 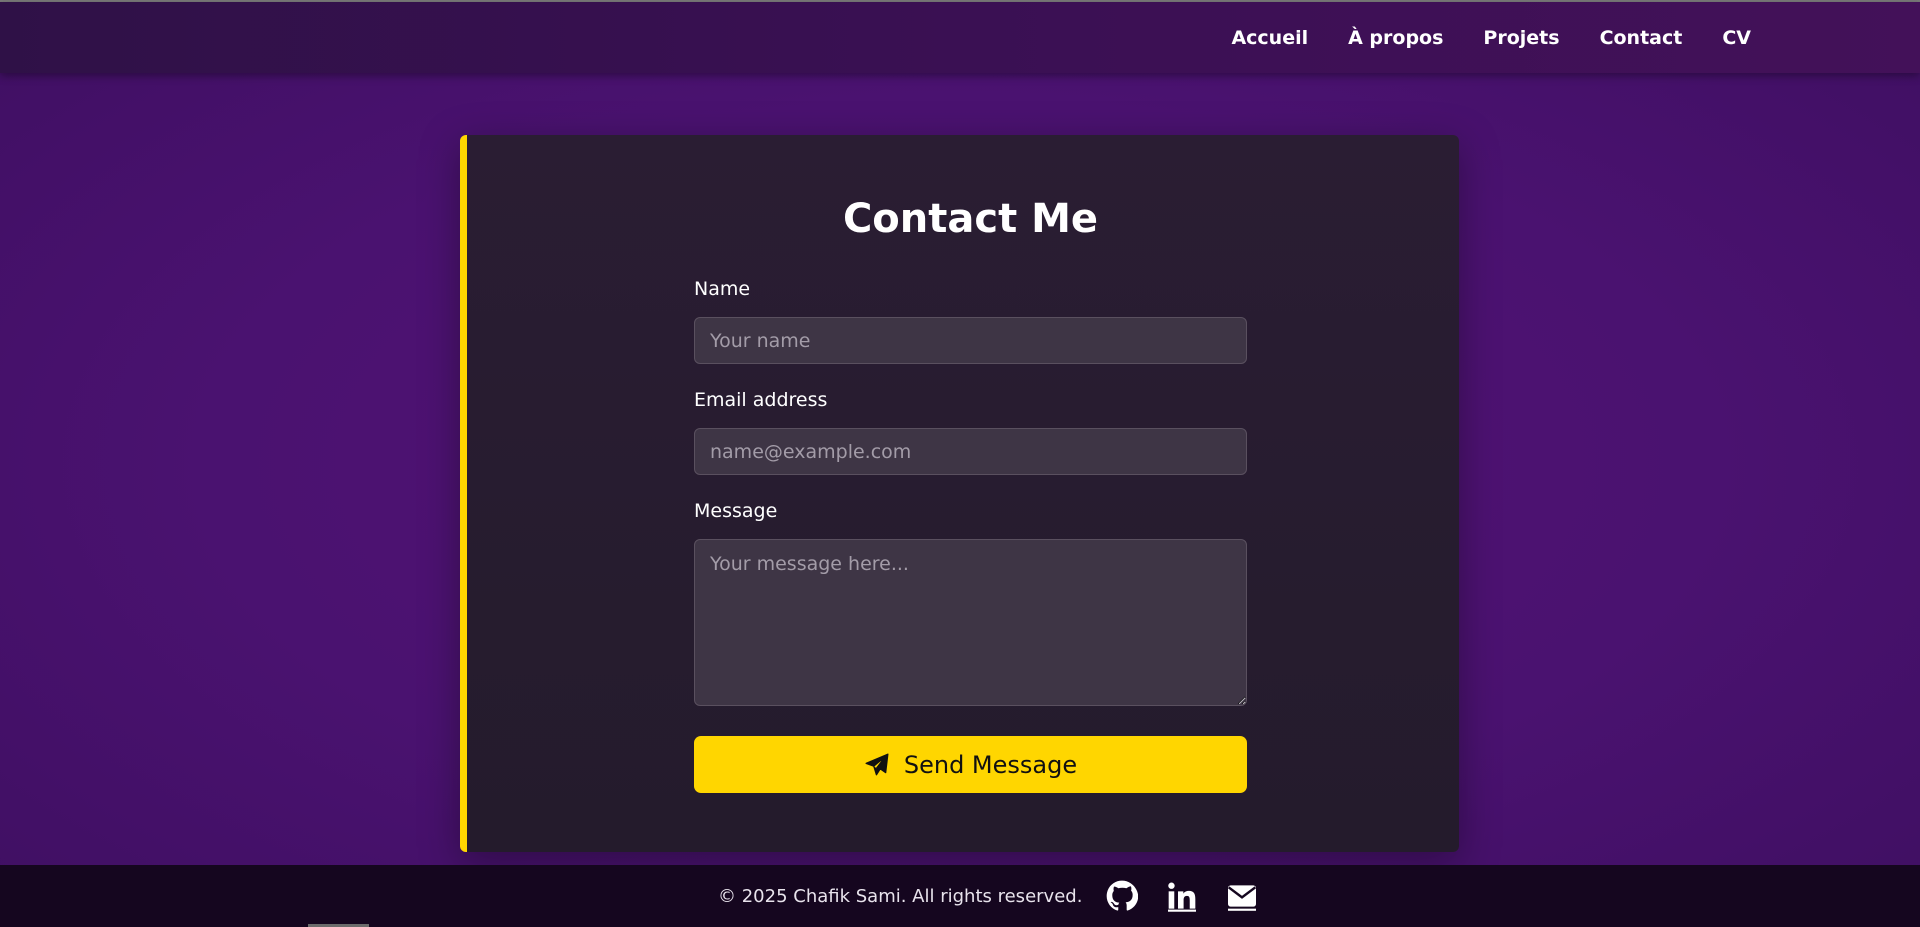 What do you see at coordinates (990, 764) in the screenshot?
I see `send-message-label: Send Message` at bounding box center [990, 764].